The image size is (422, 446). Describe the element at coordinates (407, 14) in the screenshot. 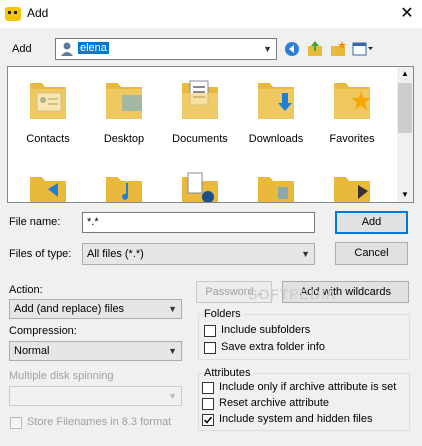

I see `close-button: ✕` at that location.